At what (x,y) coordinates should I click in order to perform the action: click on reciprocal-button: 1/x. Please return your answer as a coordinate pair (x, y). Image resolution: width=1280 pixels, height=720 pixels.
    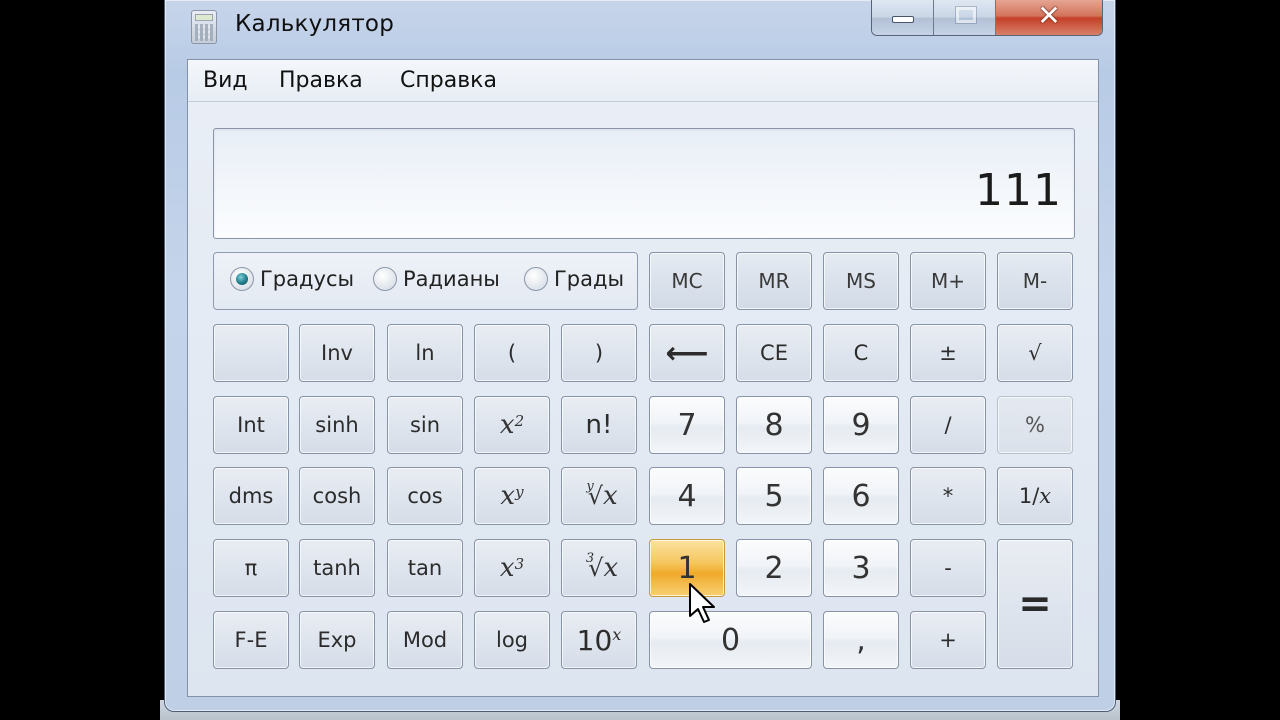
    Looking at the image, I should click on (1035, 496).